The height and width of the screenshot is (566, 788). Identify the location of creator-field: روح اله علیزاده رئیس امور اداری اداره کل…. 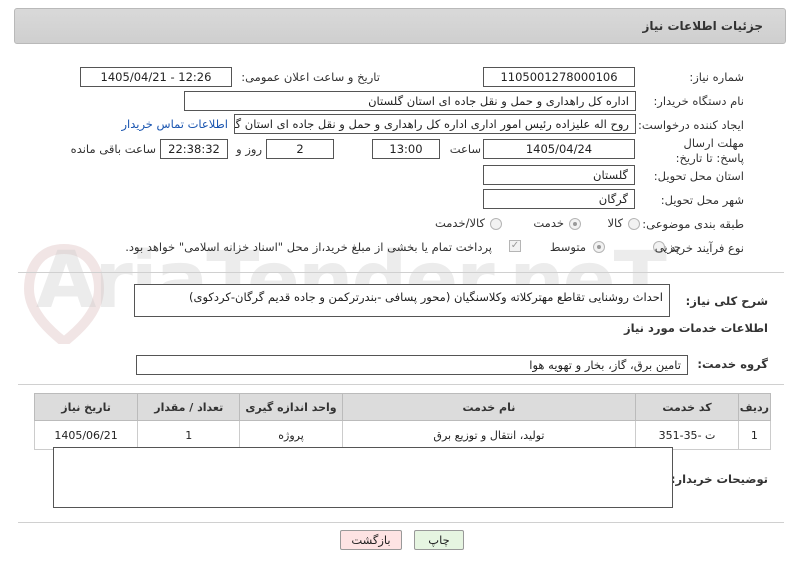
(435, 124).